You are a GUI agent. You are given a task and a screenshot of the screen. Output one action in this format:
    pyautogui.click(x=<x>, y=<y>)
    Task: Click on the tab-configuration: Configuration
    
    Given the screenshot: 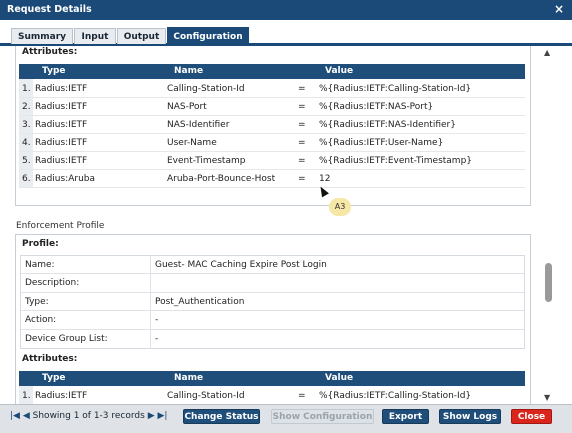 What is the action you would take?
    pyautogui.click(x=208, y=36)
    